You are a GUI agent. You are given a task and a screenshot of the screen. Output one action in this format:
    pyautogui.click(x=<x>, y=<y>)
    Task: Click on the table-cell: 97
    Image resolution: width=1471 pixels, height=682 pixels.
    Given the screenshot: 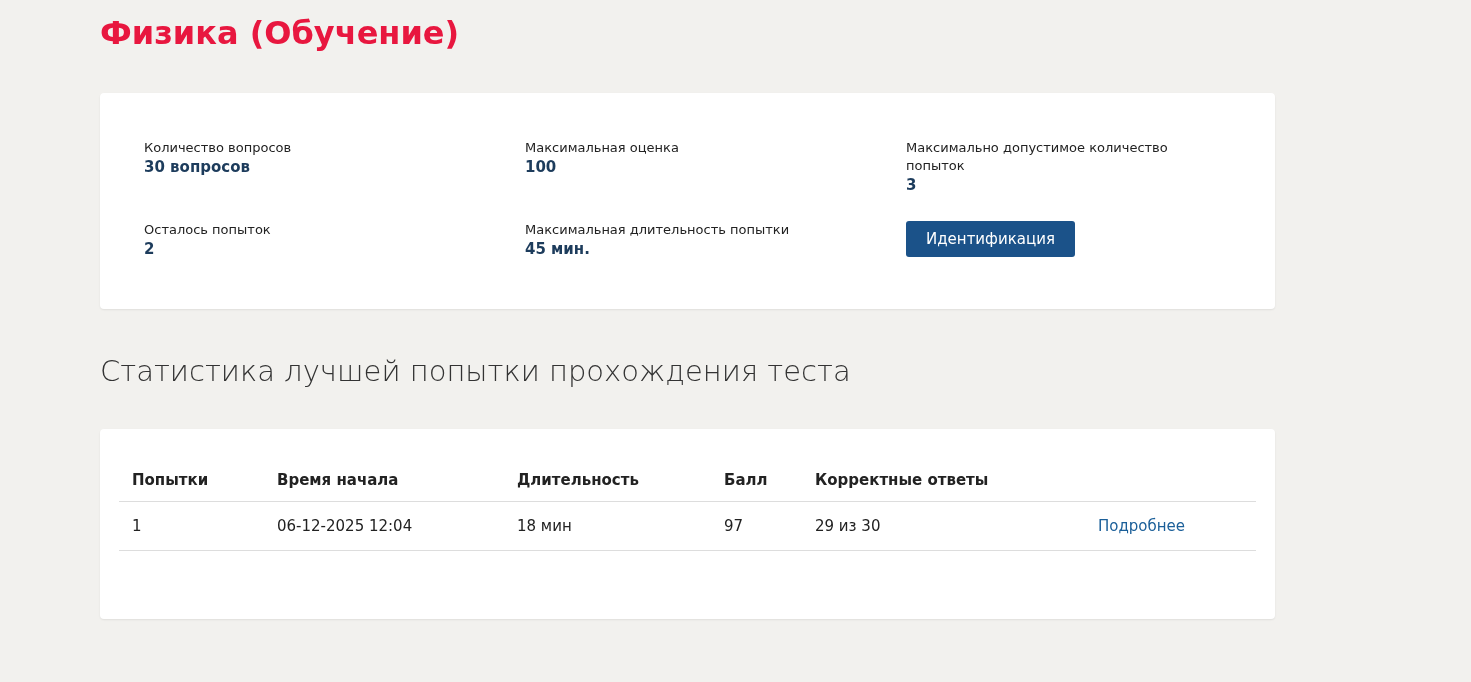 What is the action you would take?
    pyautogui.click(x=756, y=526)
    